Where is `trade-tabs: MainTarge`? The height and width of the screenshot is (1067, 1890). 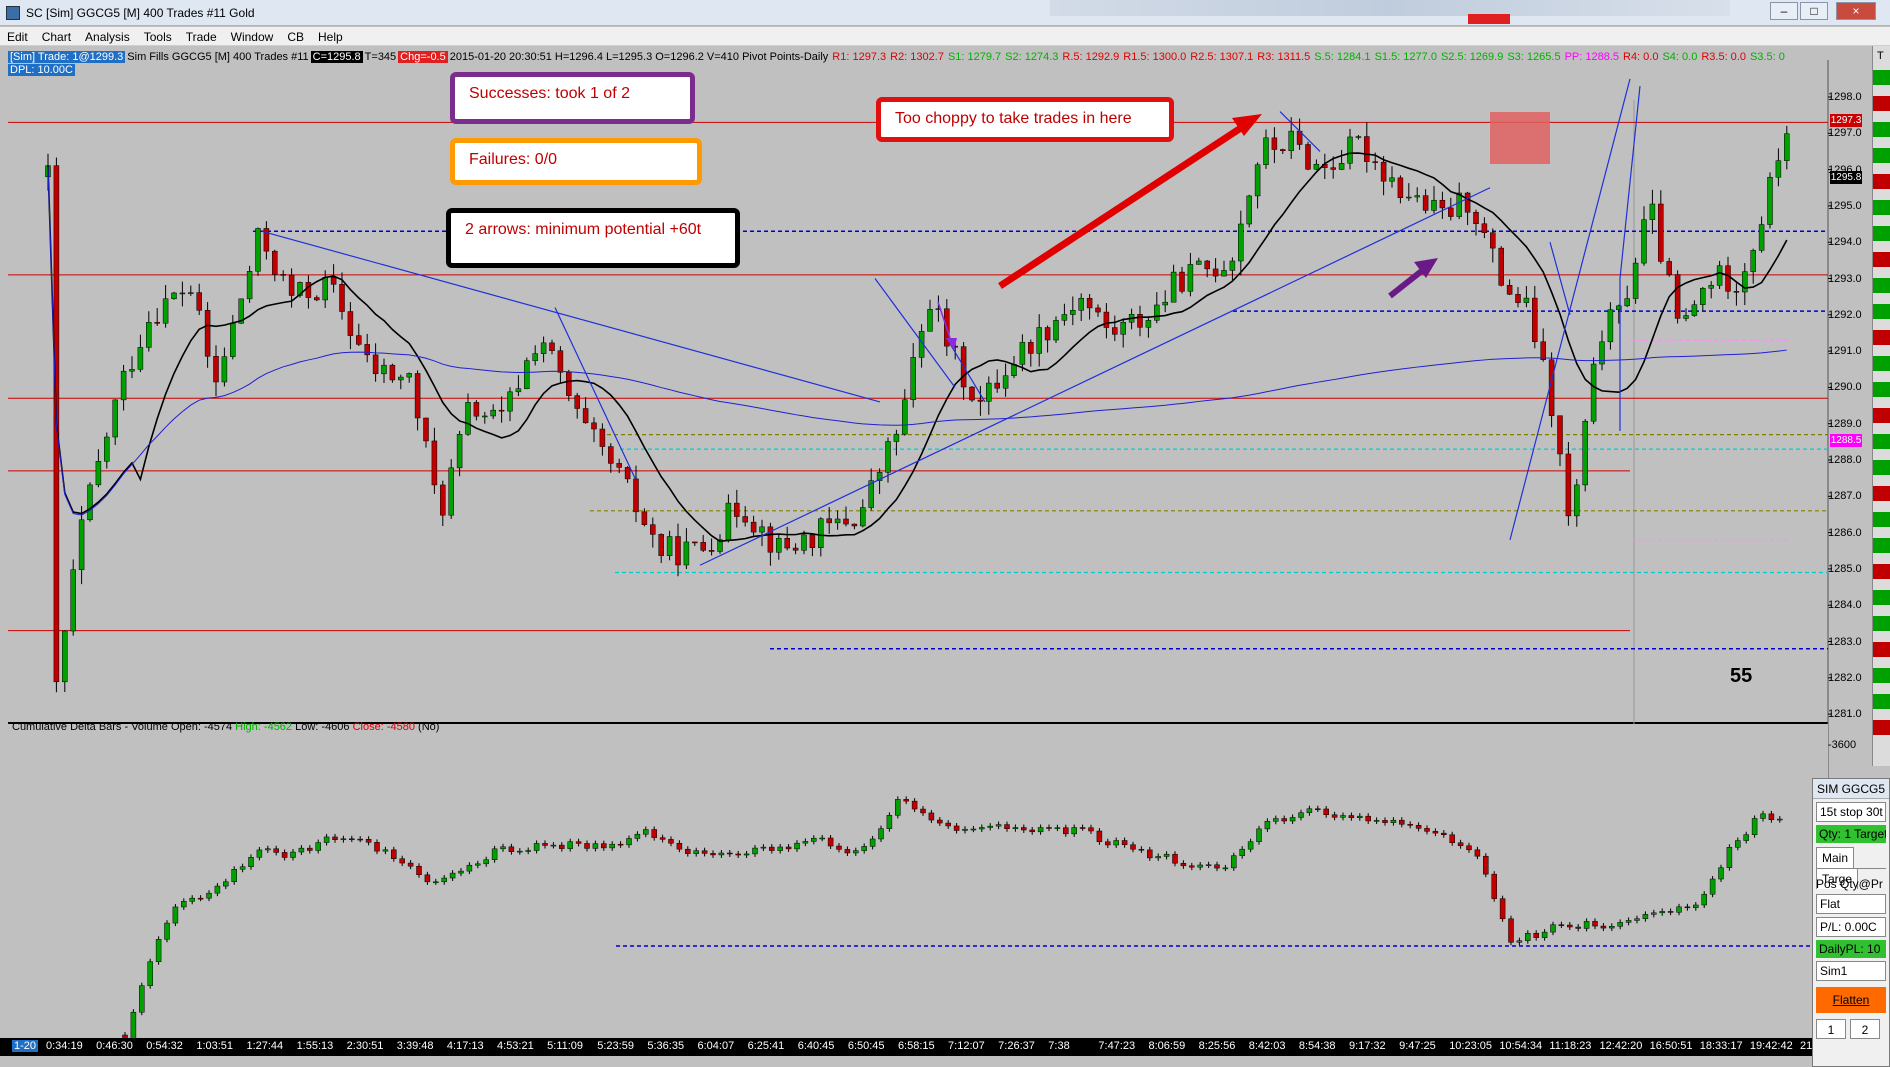 trade-tabs: MainTarge is located at coordinates (1851, 868).